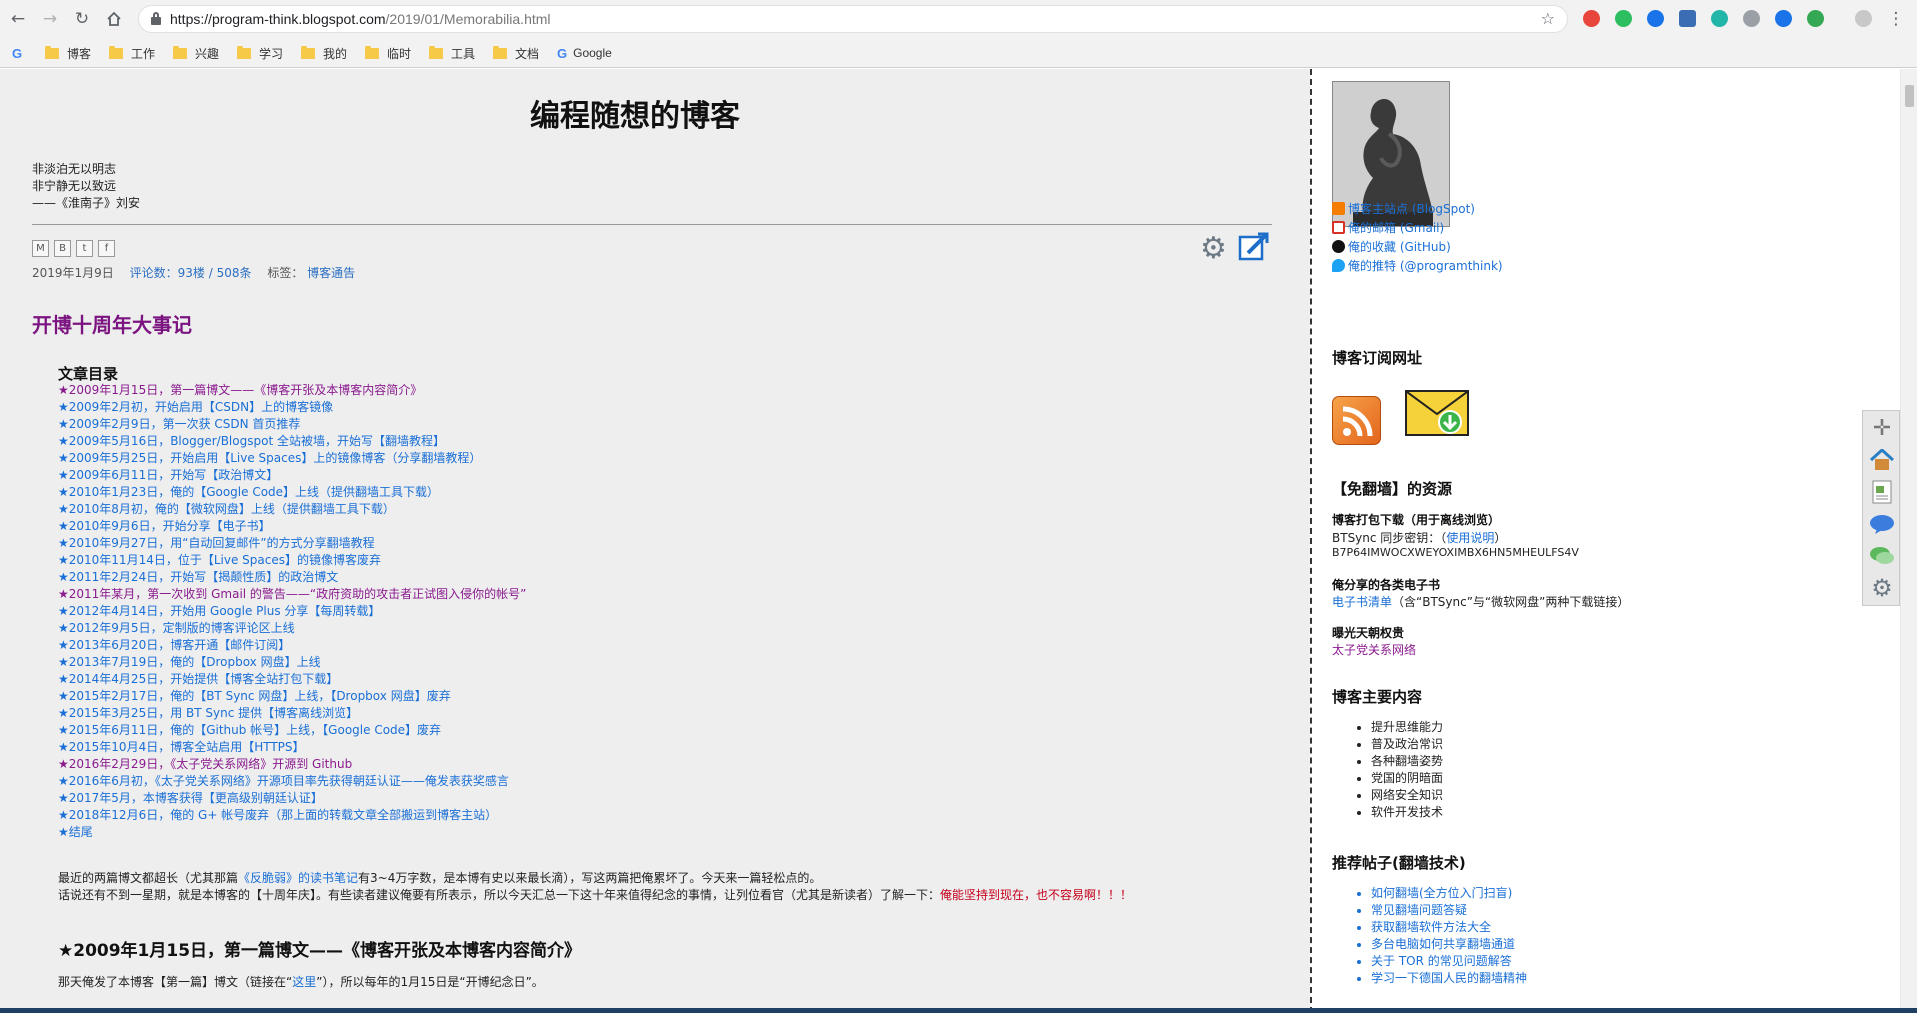  Describe the element at coordinates (1896, 19) in the screenshot. I see `menu-dots-icon: ⋮` at that location.